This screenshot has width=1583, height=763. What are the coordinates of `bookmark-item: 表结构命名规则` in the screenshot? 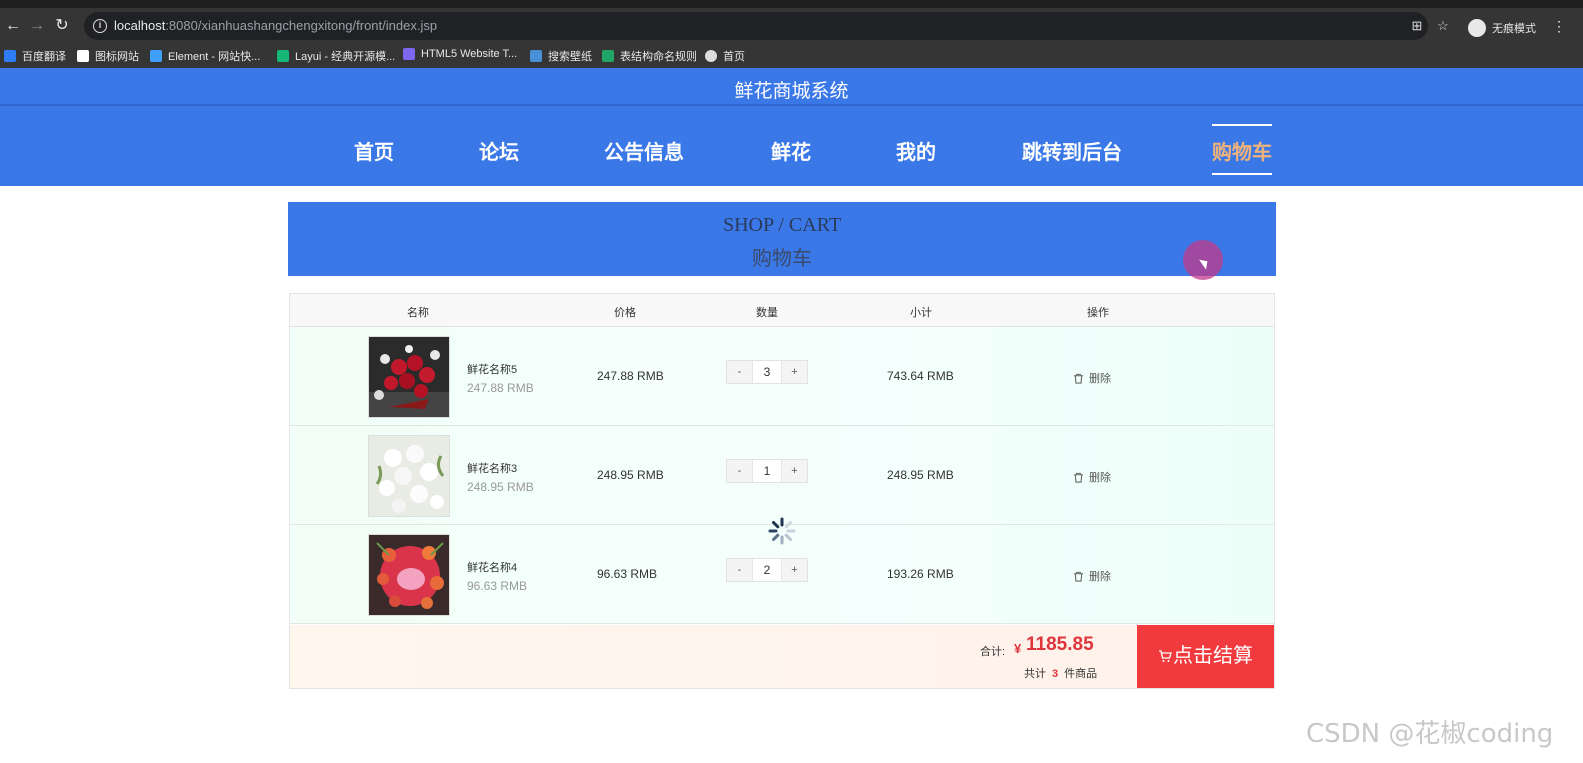 It's located at (649, 56).